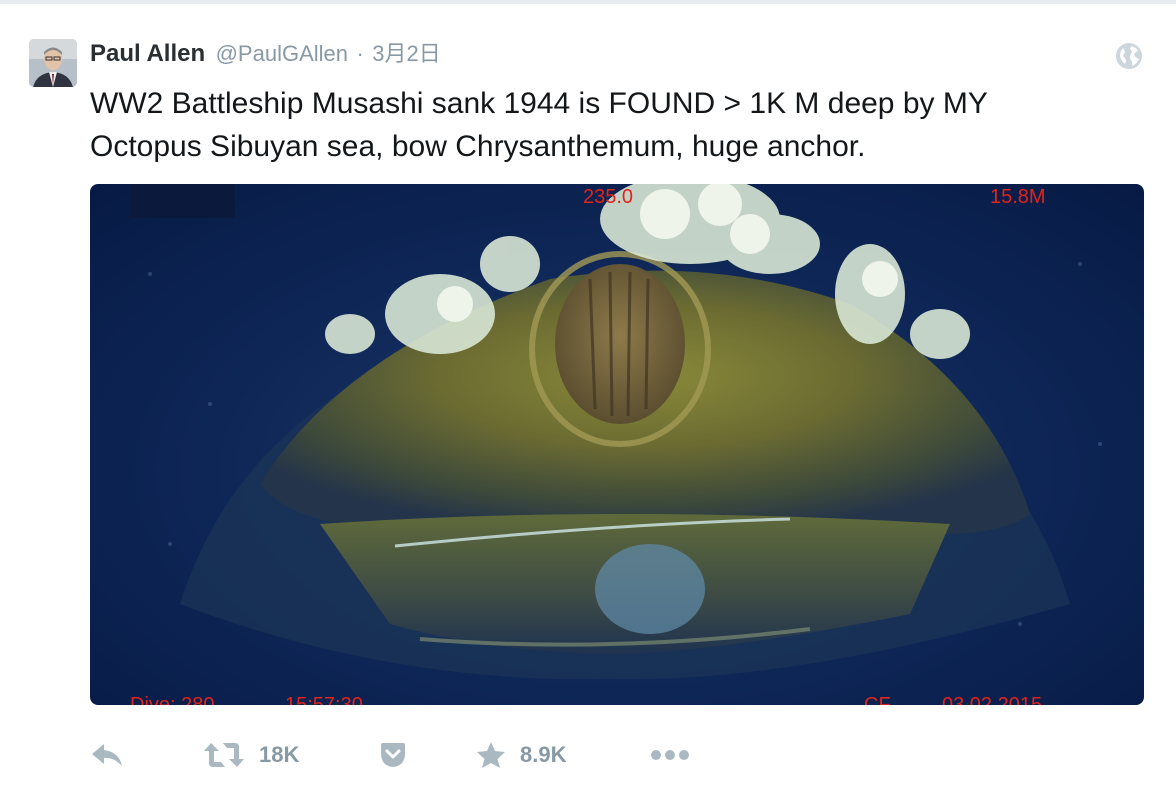 The image size is (1176, 802). Describe the element at coordinates (251, 755) in the screenshot. I see `retweet-button: 18K` at that location.